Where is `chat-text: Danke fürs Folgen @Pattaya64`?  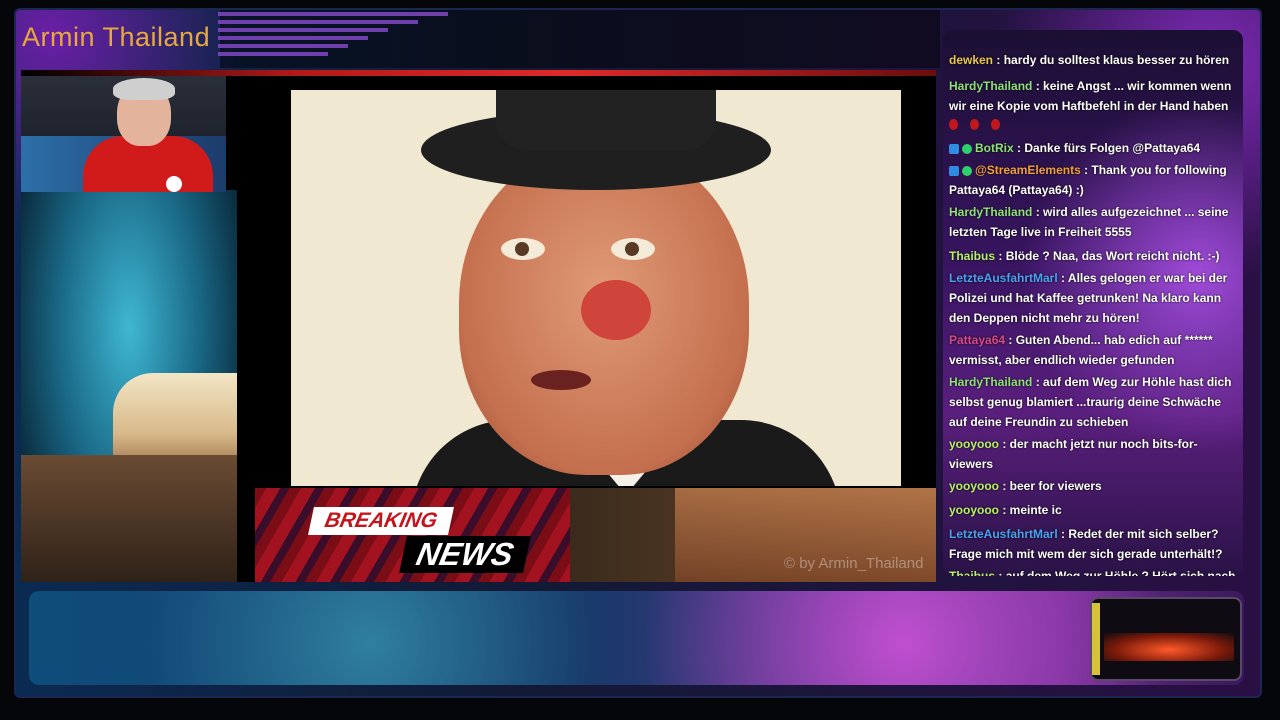
chat-text: Danke fürs Folgen @Pattaya64 is located at coordinates (1112, 148).